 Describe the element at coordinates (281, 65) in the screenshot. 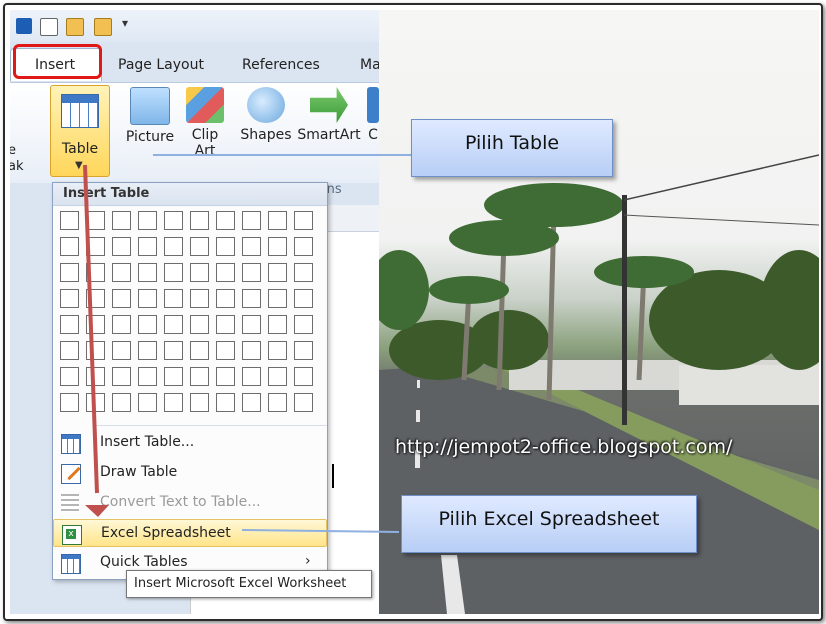

I see `tab-references: References` at that location.